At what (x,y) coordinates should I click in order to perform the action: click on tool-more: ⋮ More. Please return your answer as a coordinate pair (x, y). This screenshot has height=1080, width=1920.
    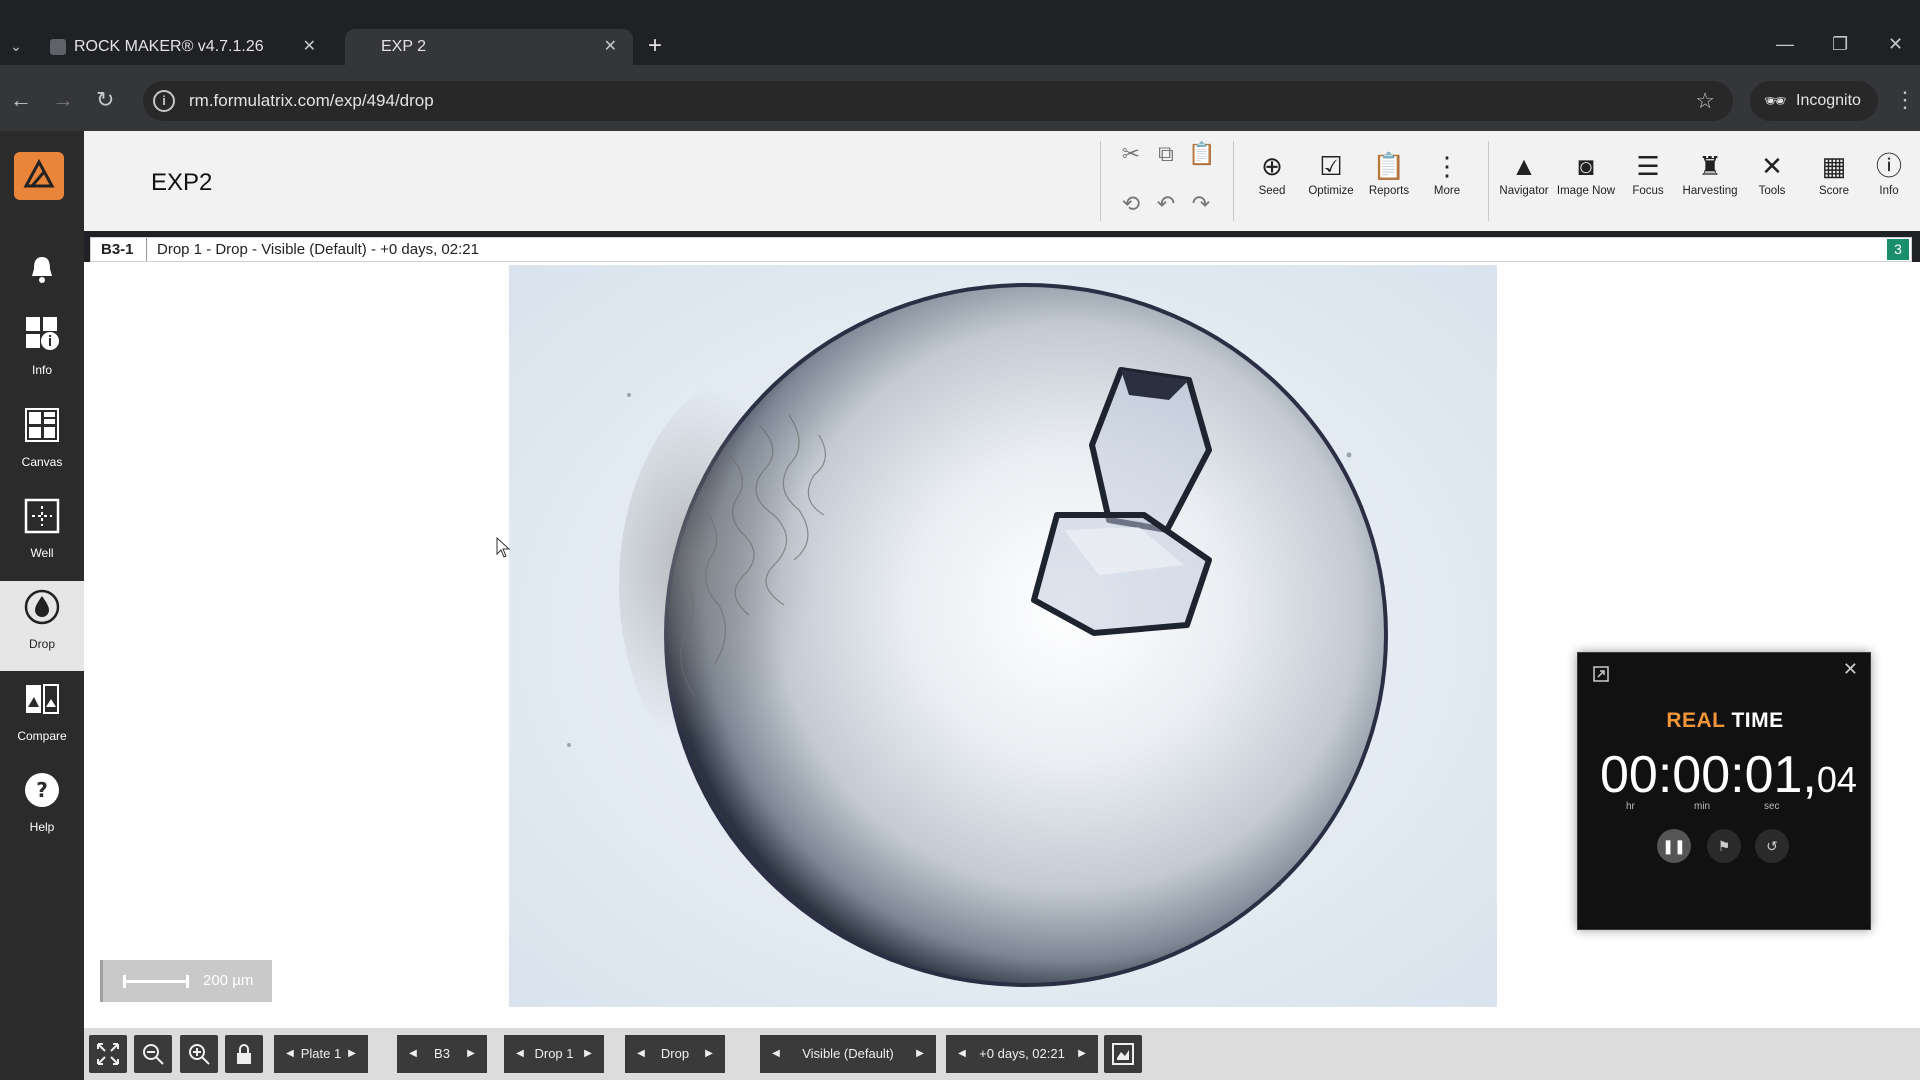
    Looking at the image, I should click on (1447, 181).